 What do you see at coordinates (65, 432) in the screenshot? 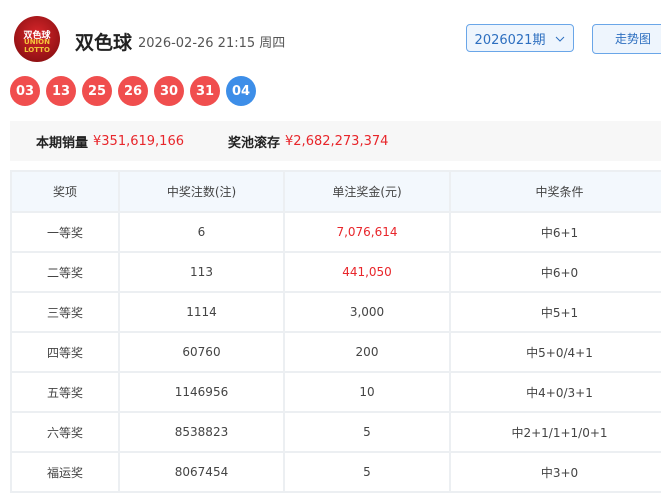
I see `table-cell: 六等奖` at bounding box center [65, 432].